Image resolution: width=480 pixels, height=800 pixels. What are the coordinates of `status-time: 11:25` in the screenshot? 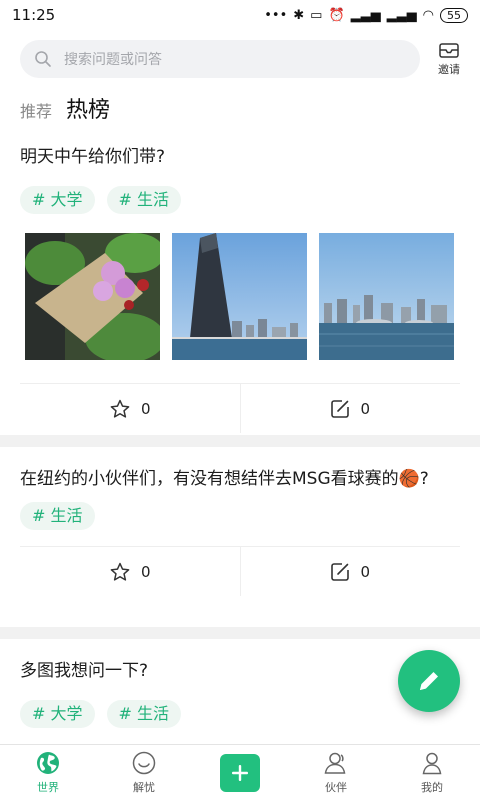 It's located at (34, 15).